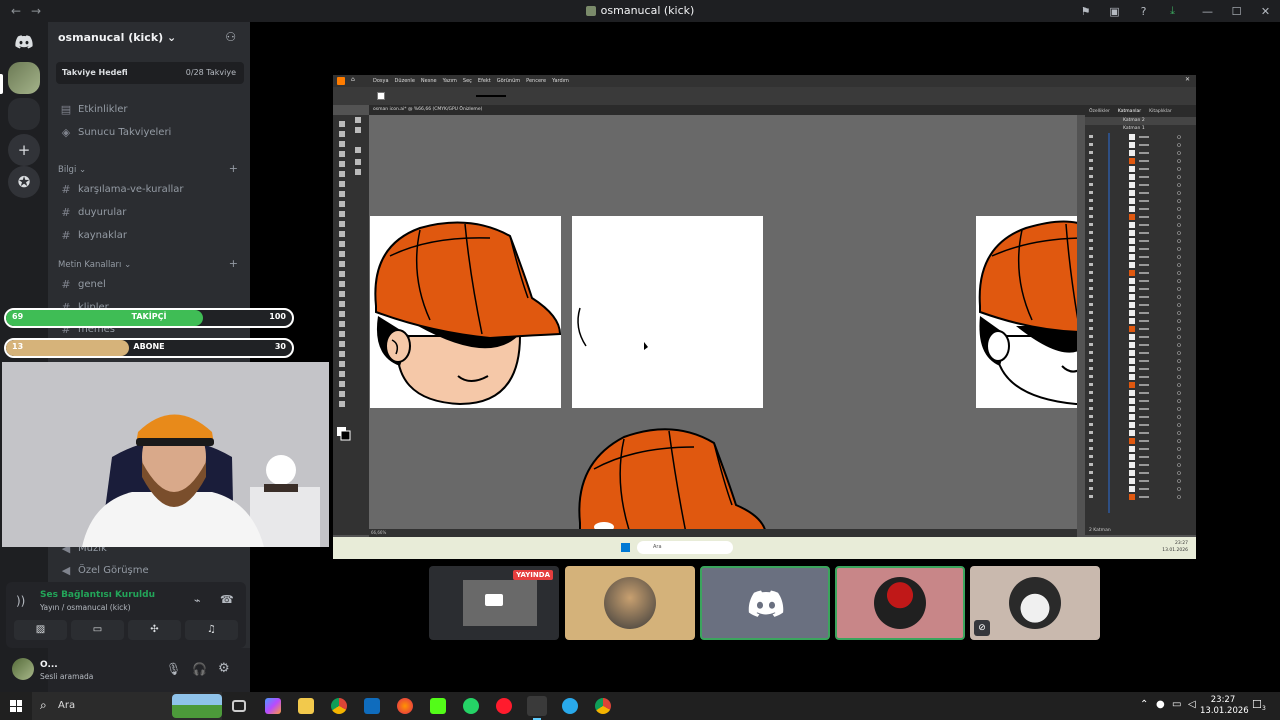 This screenshot has width=1280, height=720. Describe the element at coordinates (467, 81) in the screenshot. I see `menu-item: Seç` at that location.